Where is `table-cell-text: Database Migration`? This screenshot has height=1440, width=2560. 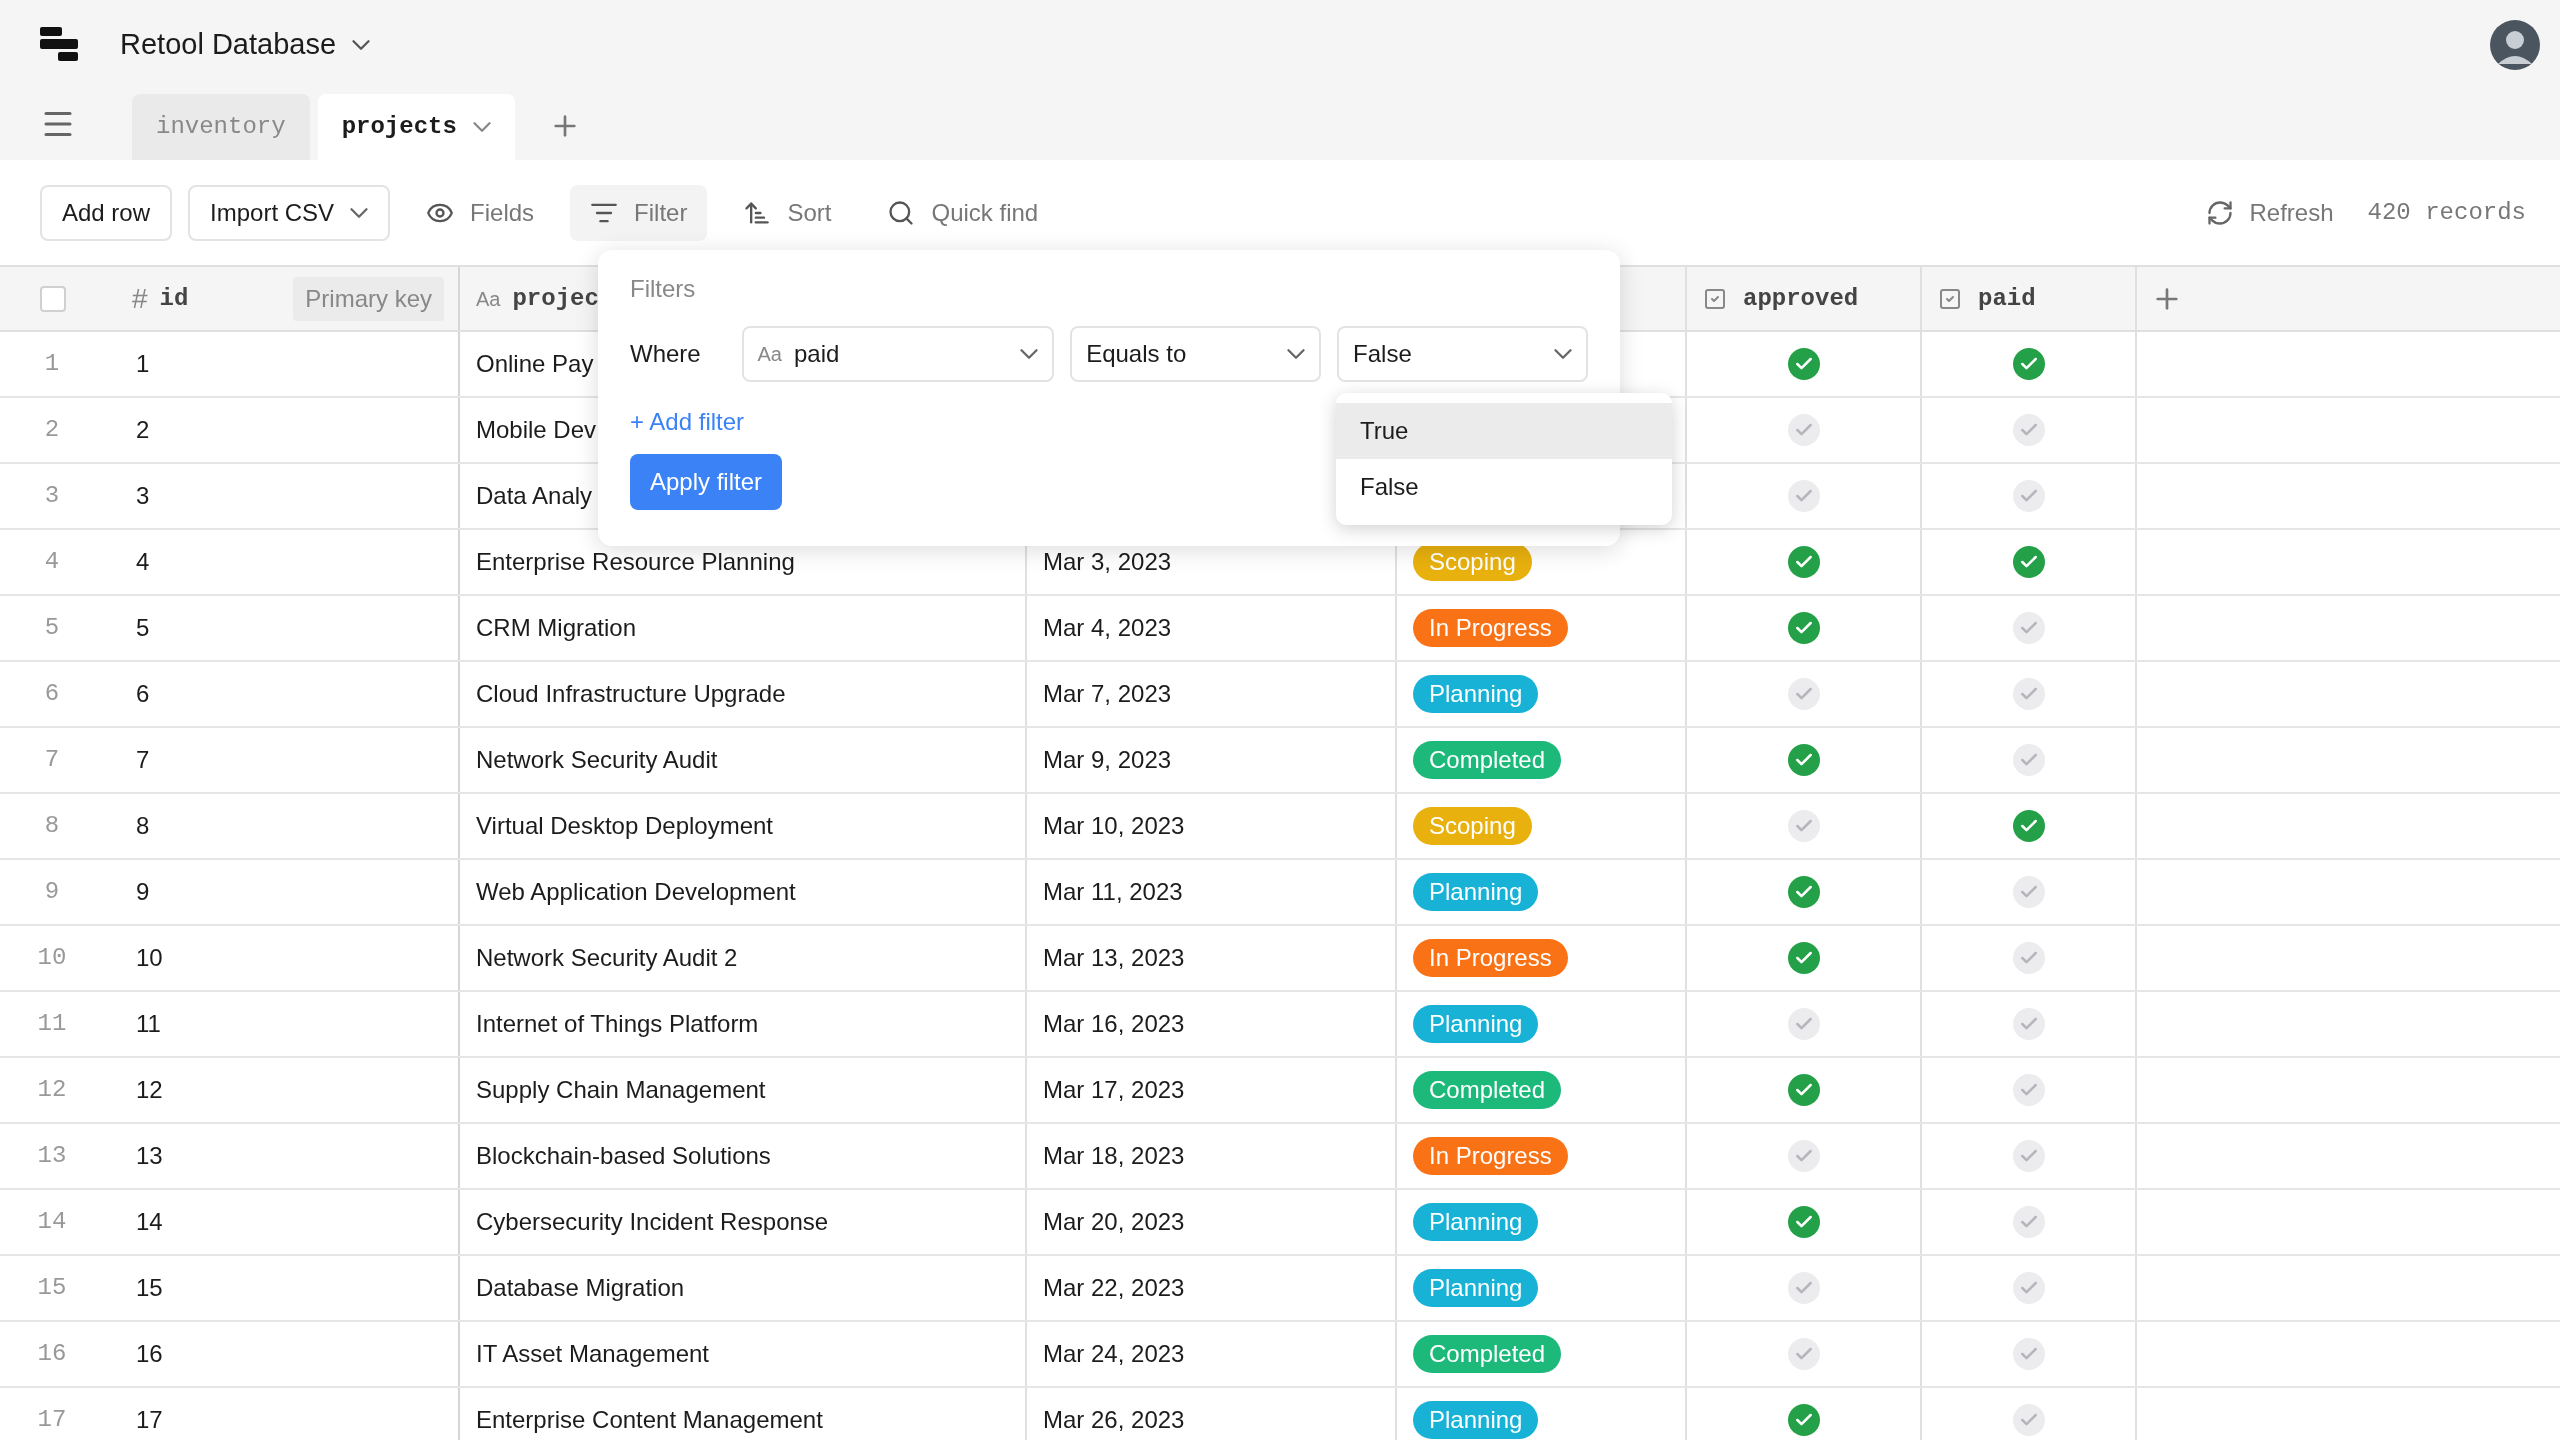
table-cell-text: Database Migration is located at coordinates (580, 1288).